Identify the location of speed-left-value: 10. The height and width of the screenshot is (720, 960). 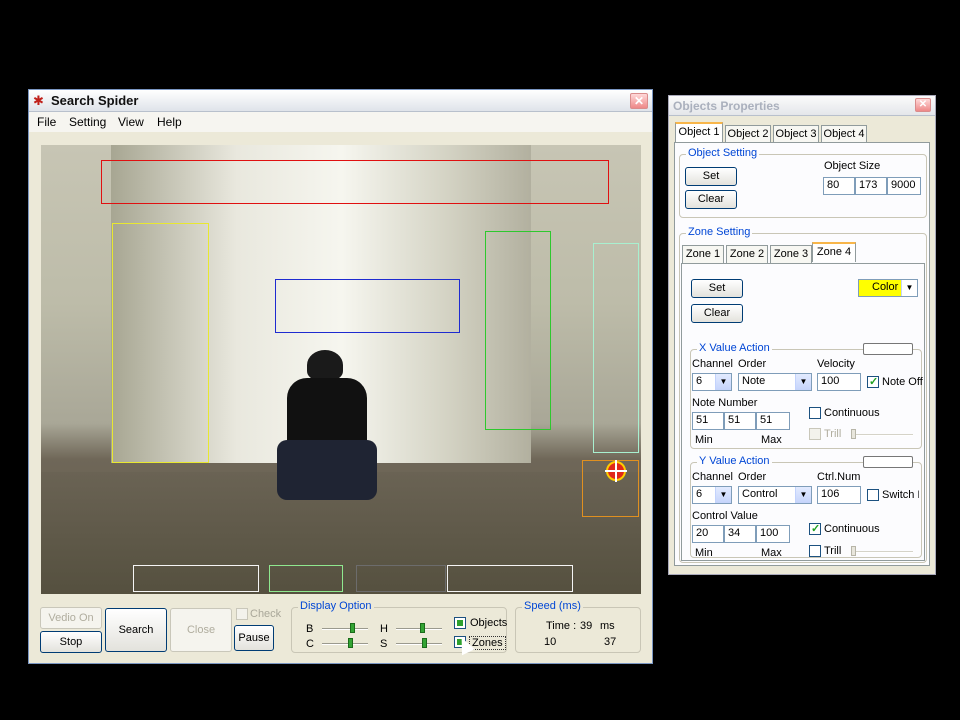
(550, 642).